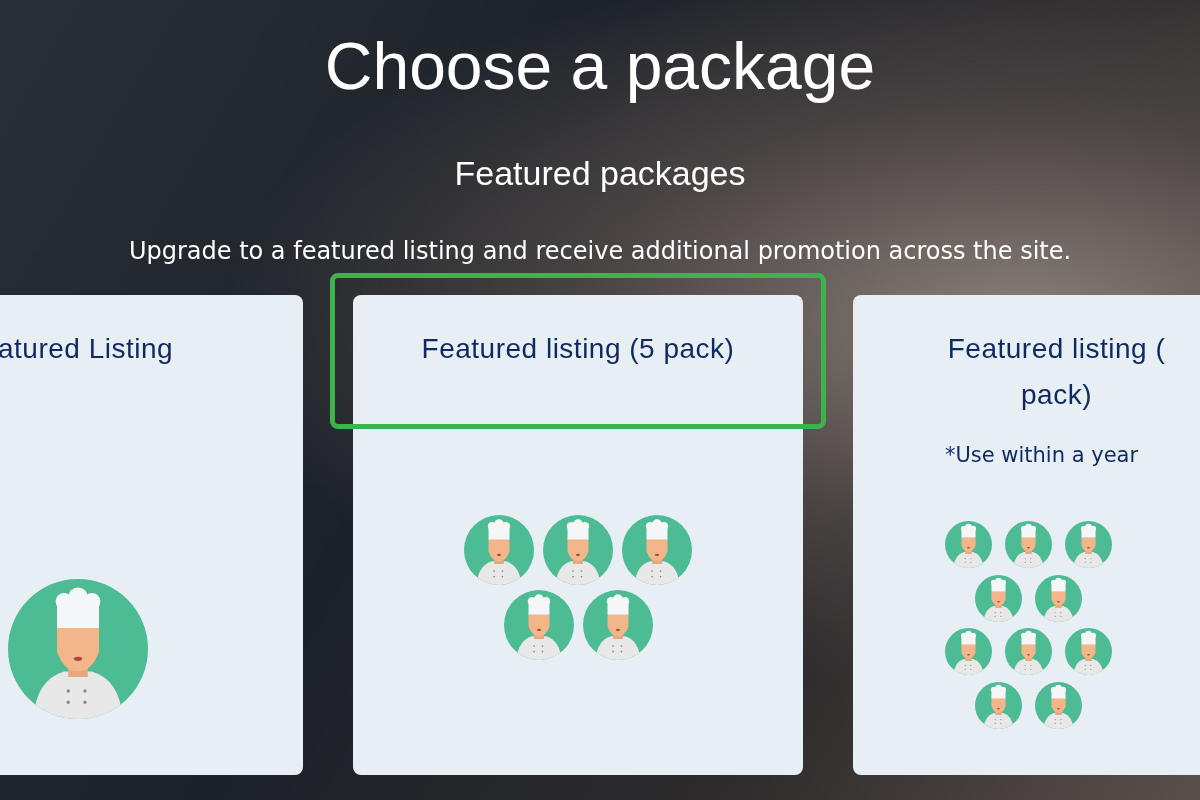 Image resolution: width=1200 pixels, height=800 pixels. What do you see at coordinates (1056, 395) in the screenshot?
I see `package-title: pack)` at bounding box center [1056, 395].